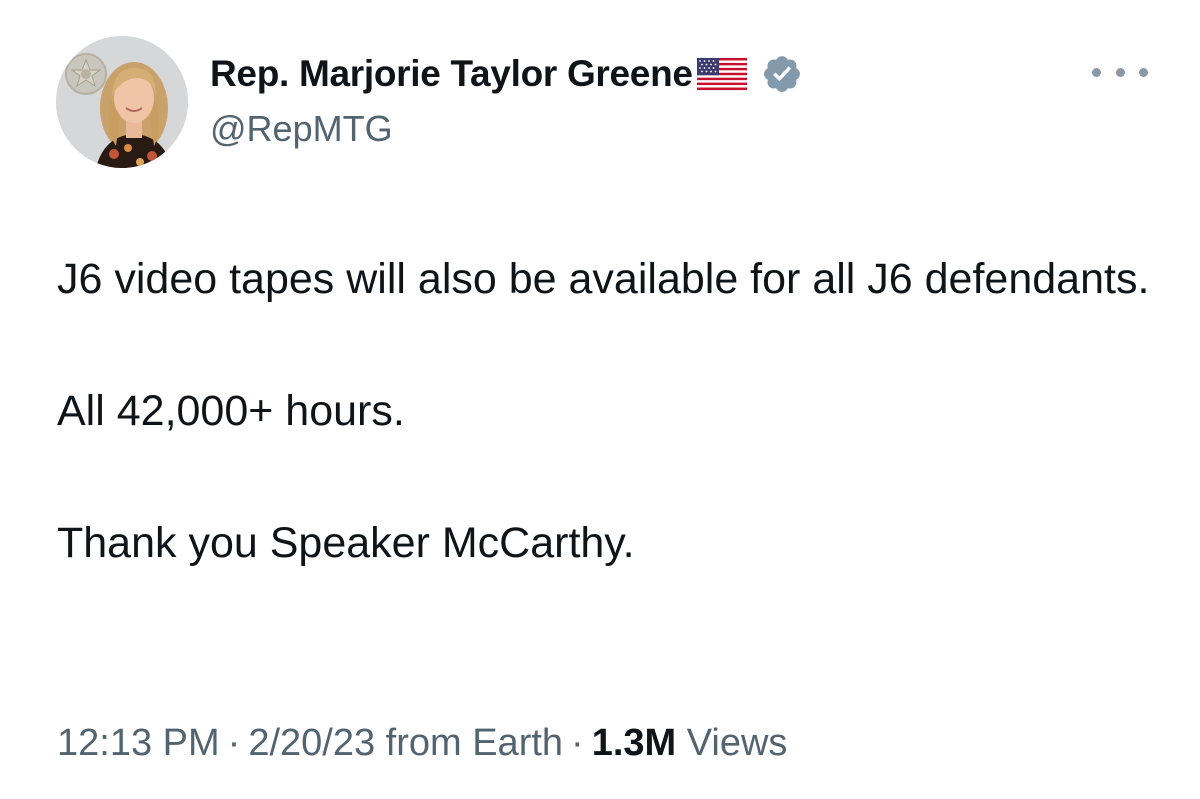 The image size is (1200, 799). I want to click on tweet-date-source: 2/20/23 from Earth, so click(405, 743).